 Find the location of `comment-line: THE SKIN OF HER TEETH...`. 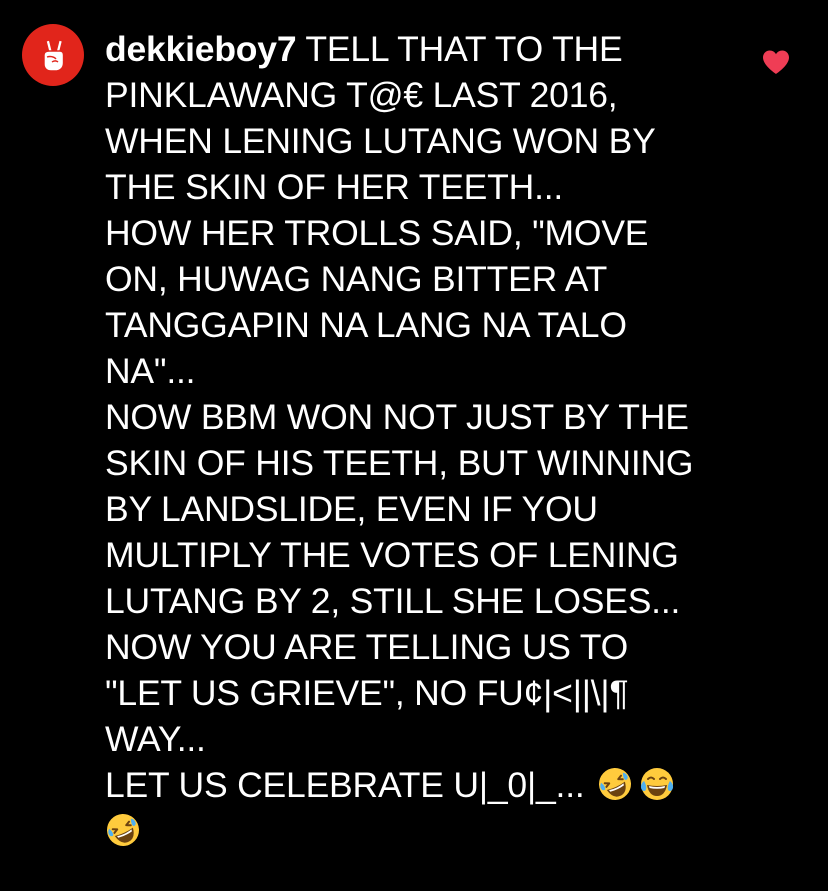

comment-line: THE SKIN OF HER TEETH... is located at coordinates (334, 187).